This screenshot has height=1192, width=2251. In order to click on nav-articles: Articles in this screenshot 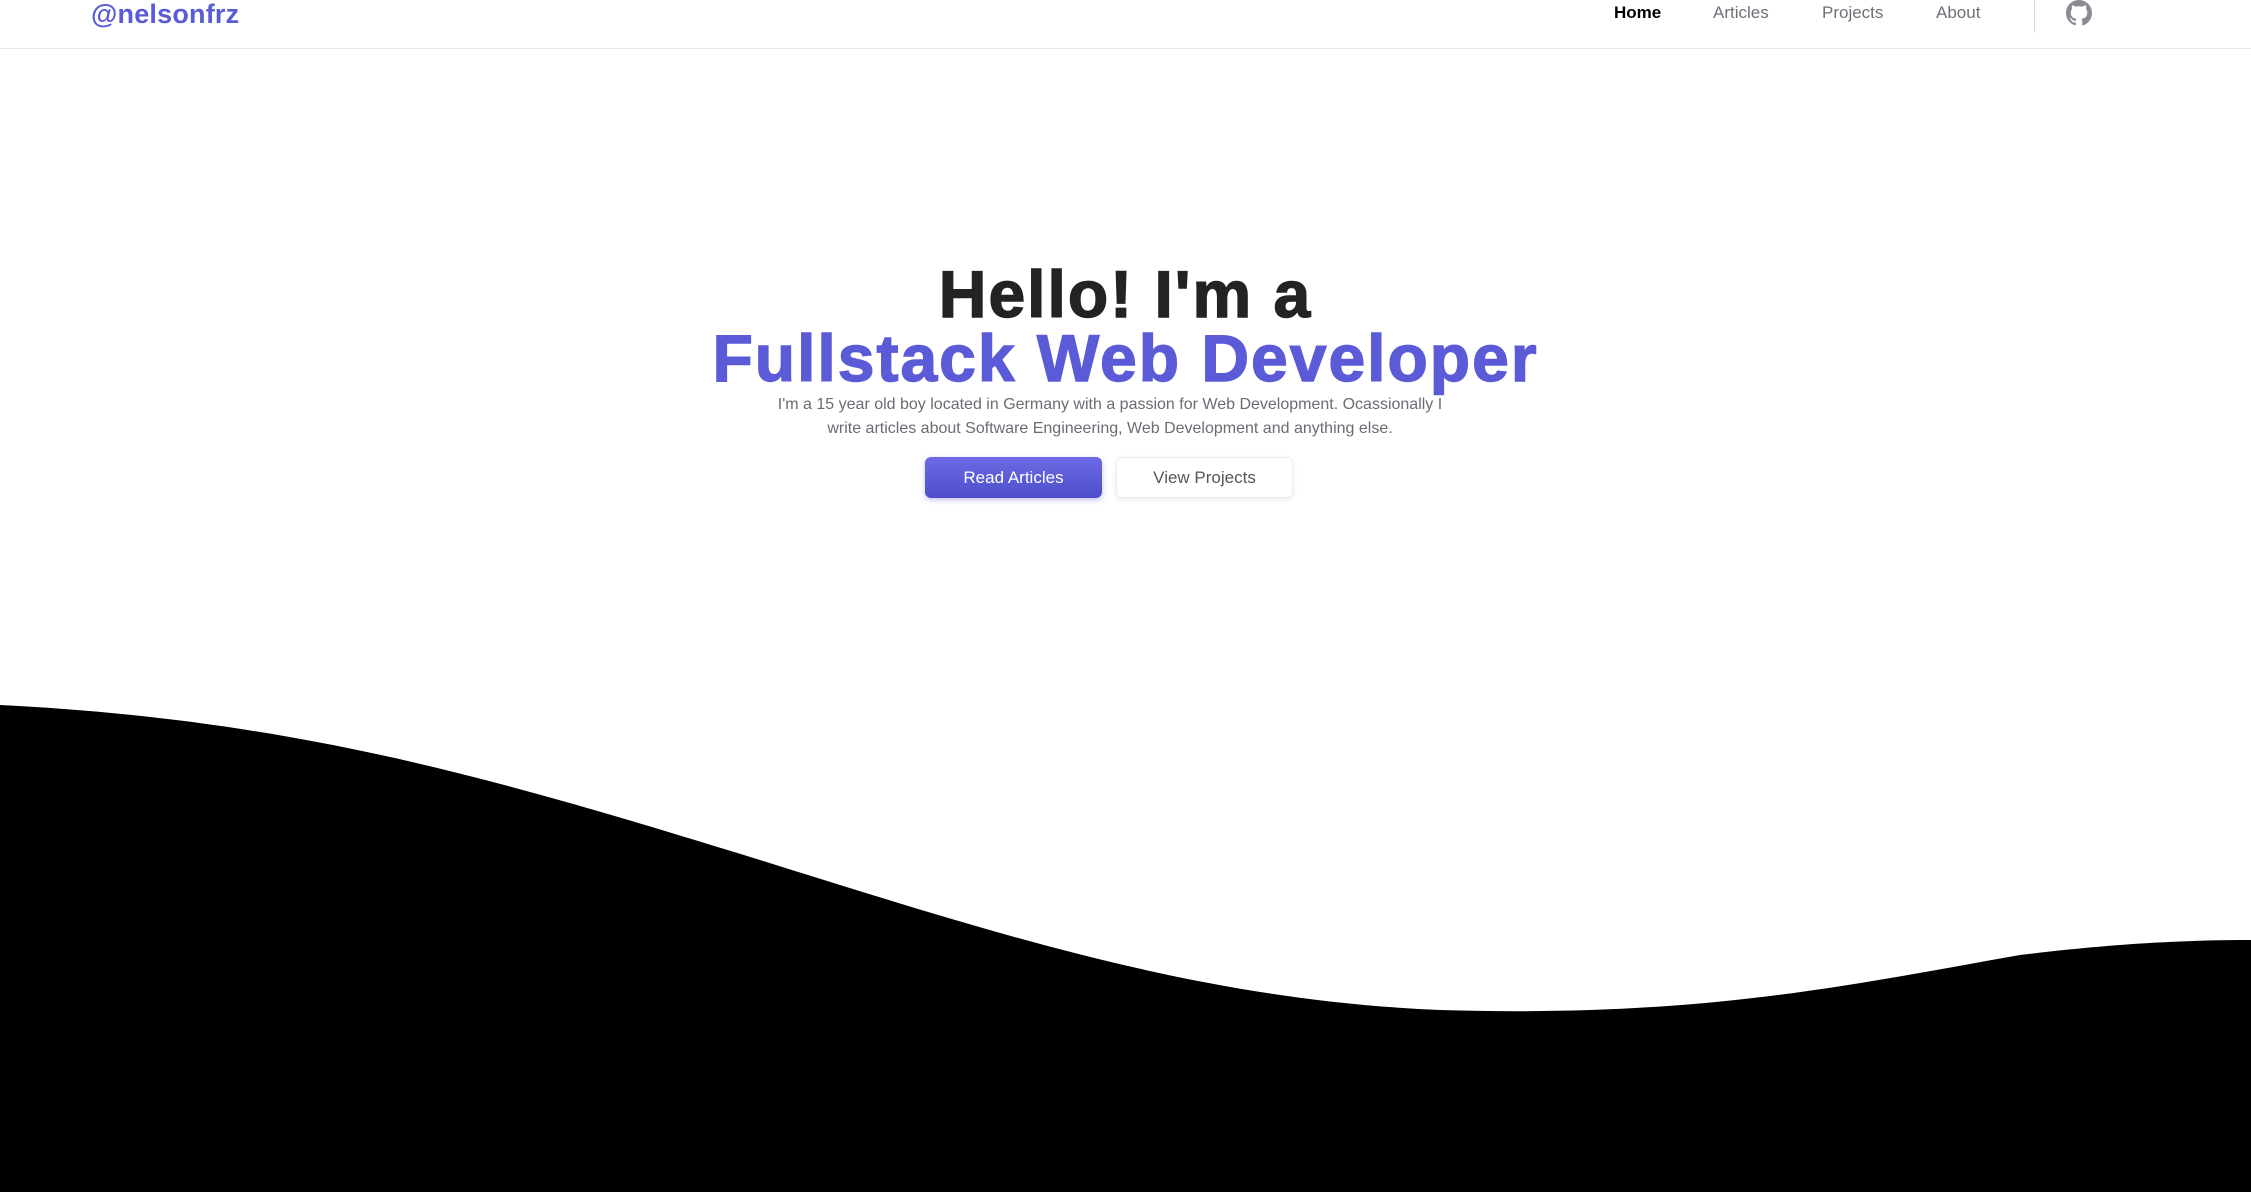, I will do `click(1741, 13)`.